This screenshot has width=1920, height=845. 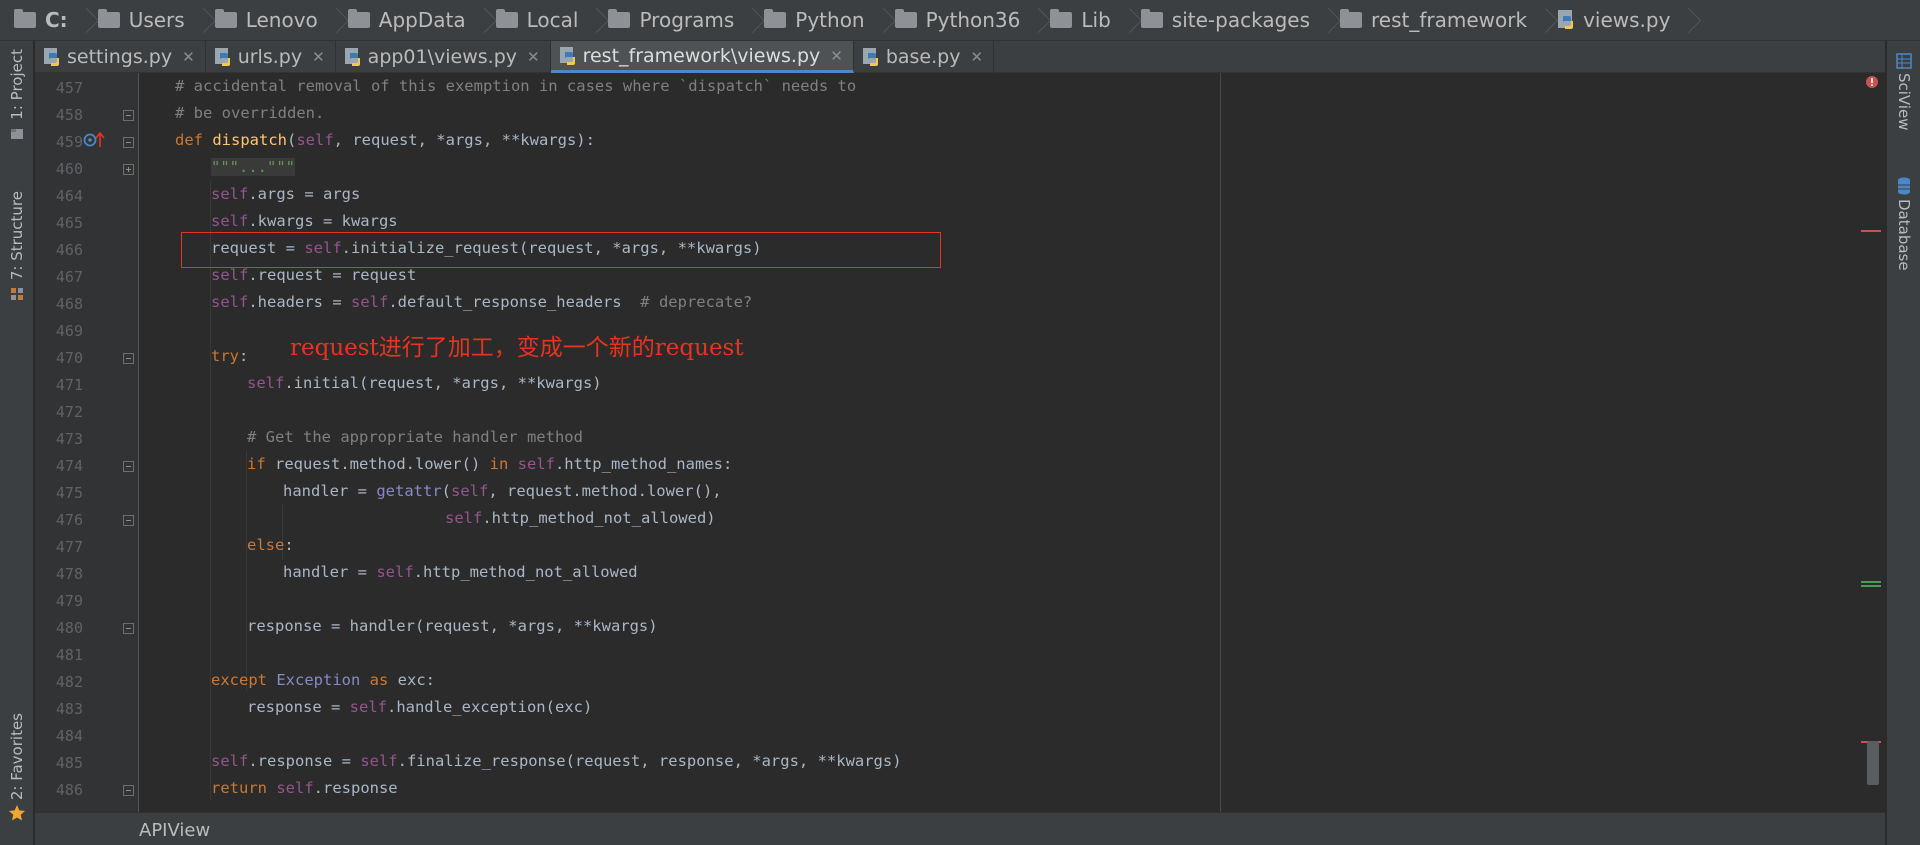 What do you see at coordinates (69, 223) in the screenshot?
I see `line-number: 465` at bounding box center [69, 223].